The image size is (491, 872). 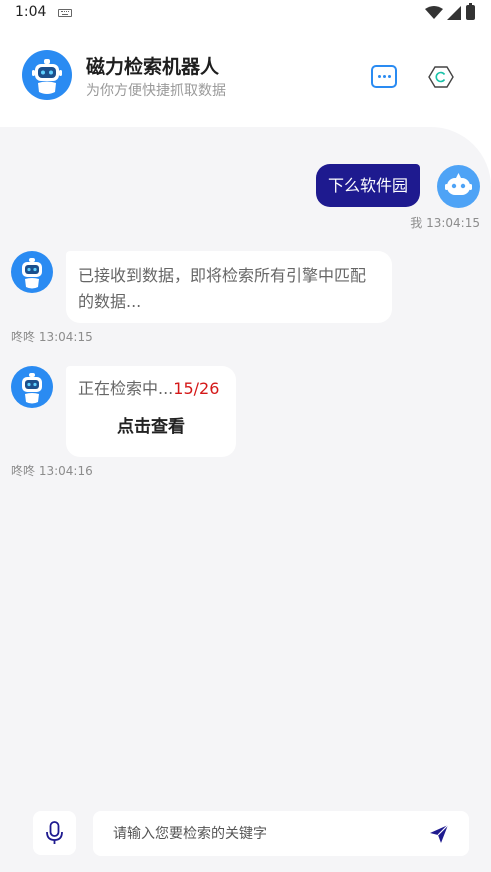 What do you see at coordinates (52, 337) in the screenshot?
I see `message-timestamp: 咚咚 13:04:15` at bounding box center [52, 337].